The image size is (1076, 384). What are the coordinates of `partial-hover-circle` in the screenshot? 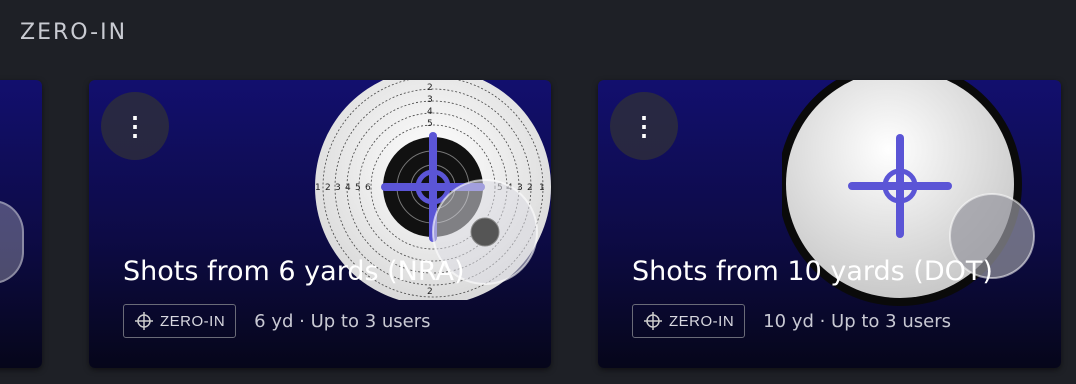 It's located at (12, 242).